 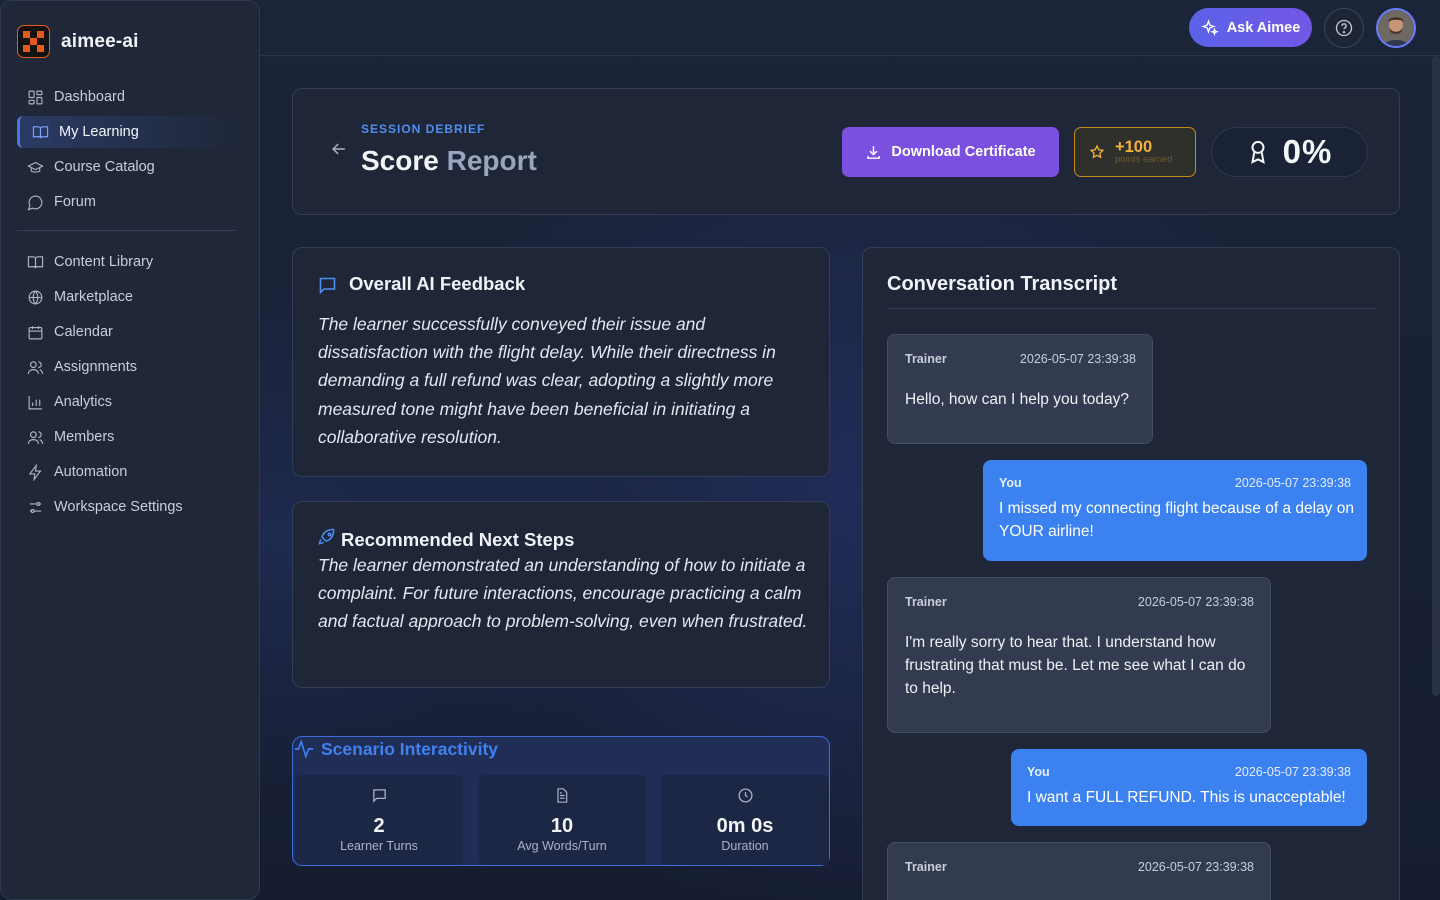 What do you see at coordinates (35, 402) in the screenshot?
I see `bar-chart-icon` at bounding box center [35, 402].